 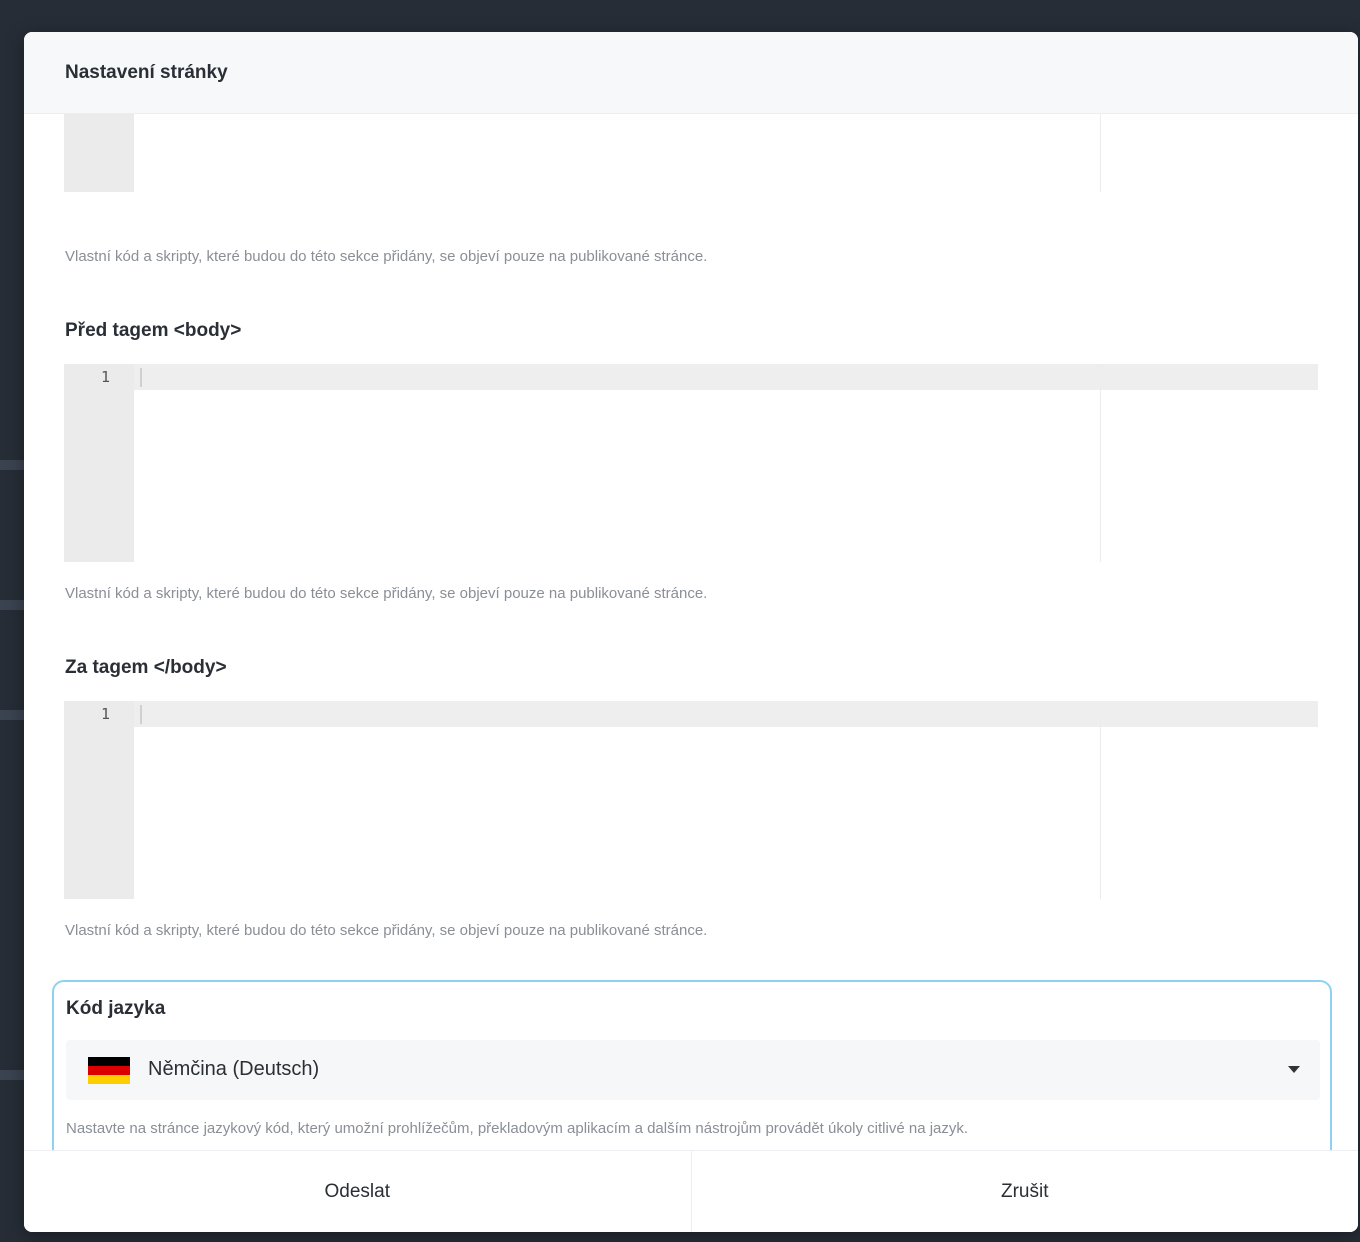 What do you see at coordinates (693, 1070) in the screenshot?
I see `language-select: Němčina (Deutsch)` at bounding box center [693, 1070].